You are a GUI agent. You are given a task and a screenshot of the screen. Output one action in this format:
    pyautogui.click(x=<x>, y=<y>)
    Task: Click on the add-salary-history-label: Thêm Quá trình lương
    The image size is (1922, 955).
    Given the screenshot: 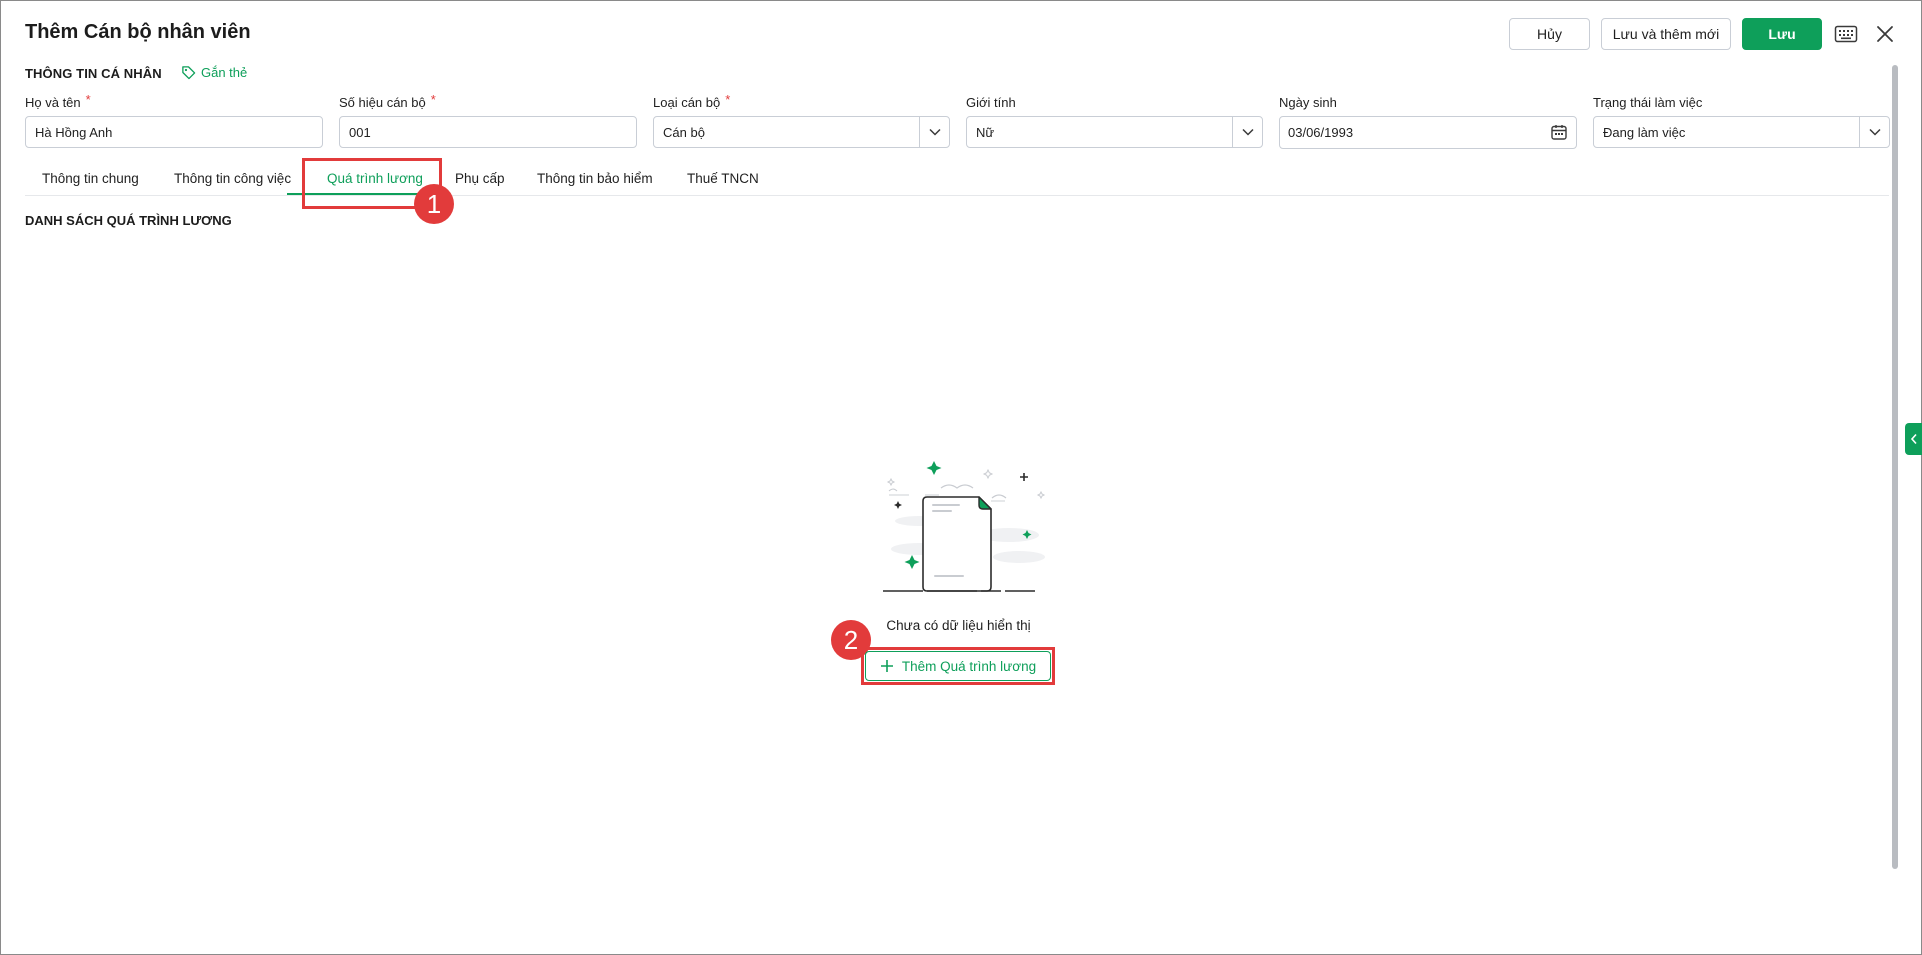 What is the action you would take?
    pyautogui.click(x=969, y=666)
    